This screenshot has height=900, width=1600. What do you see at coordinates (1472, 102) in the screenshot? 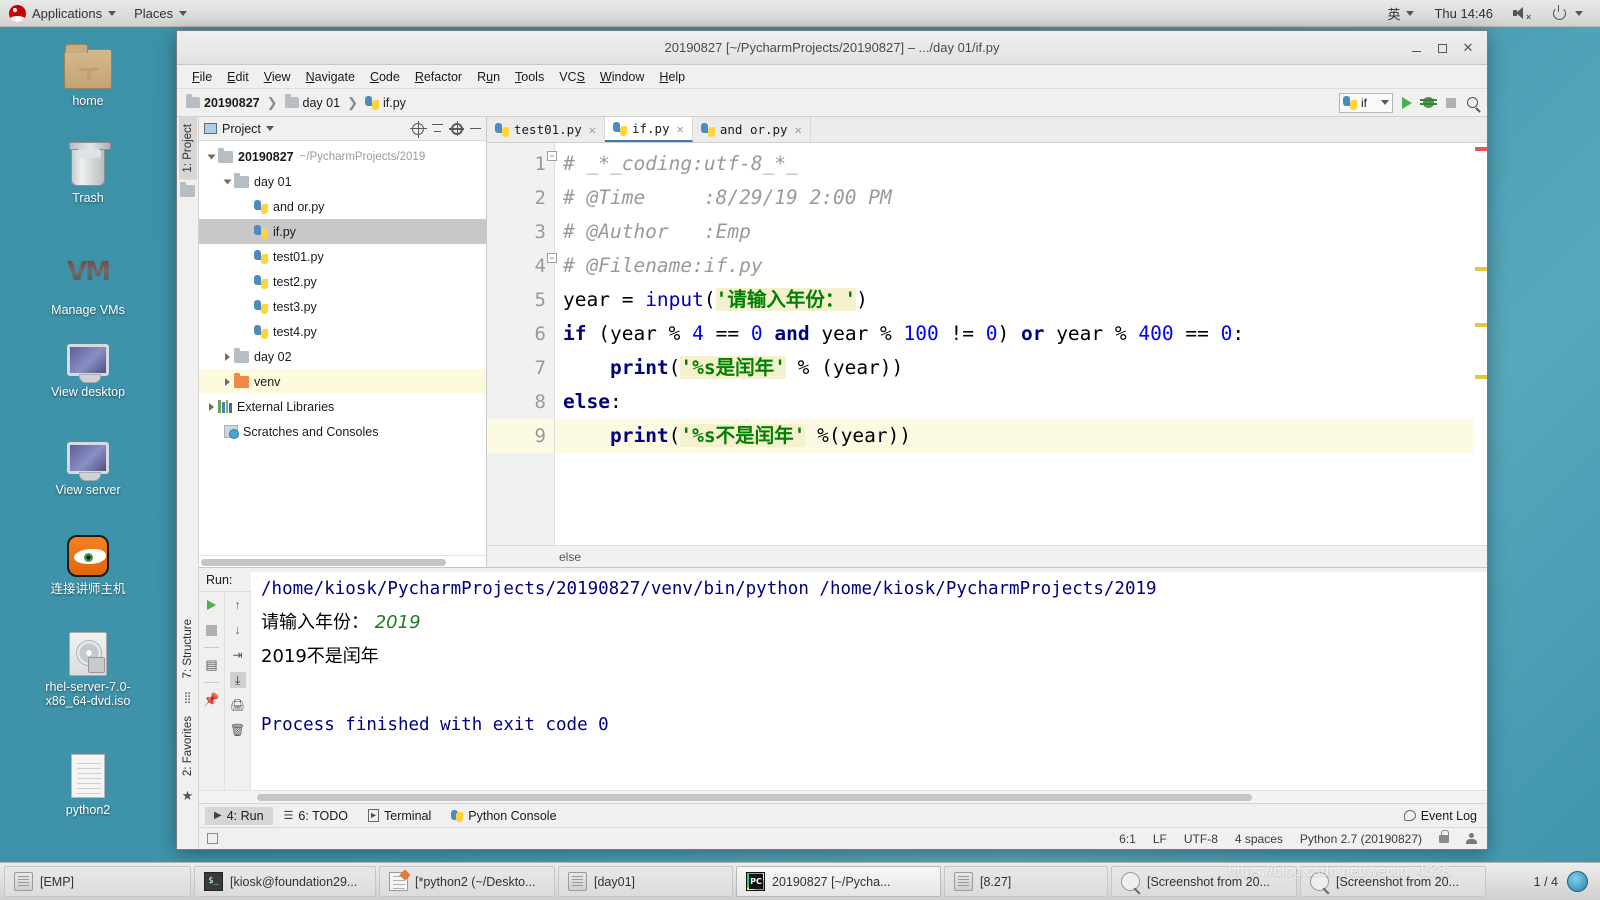
I see `search-everywhere-button` at bounding box center [1472, 102].